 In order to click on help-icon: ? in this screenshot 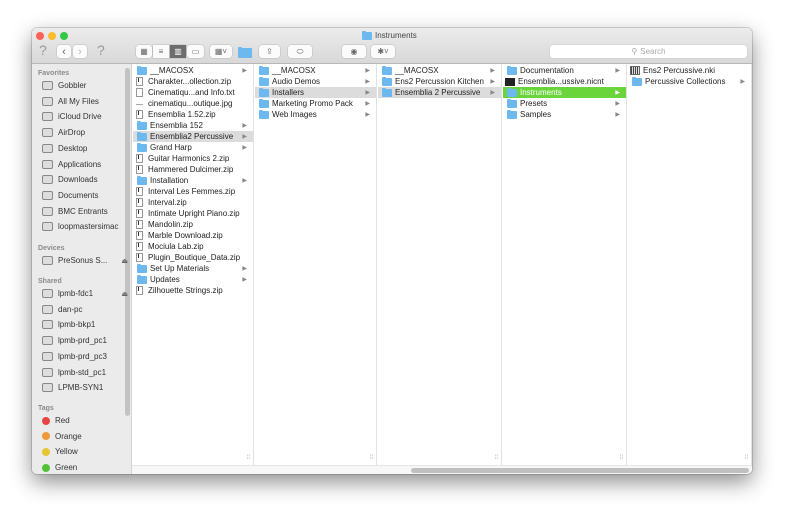, I will do `click(43, 50)`.